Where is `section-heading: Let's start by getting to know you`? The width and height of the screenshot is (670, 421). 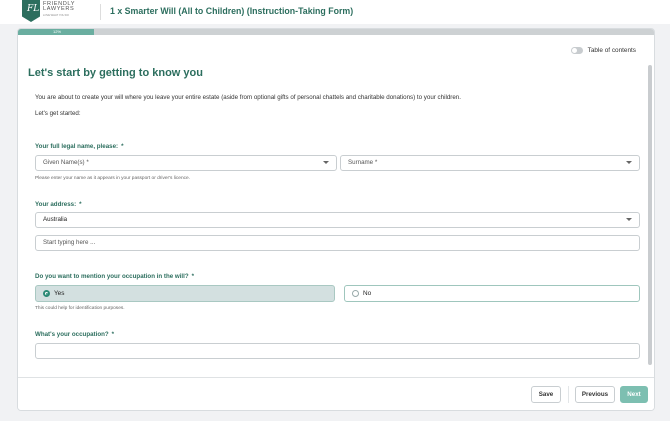
section-heading: Let's start by getting to know you is located at coordinates (115, 73).